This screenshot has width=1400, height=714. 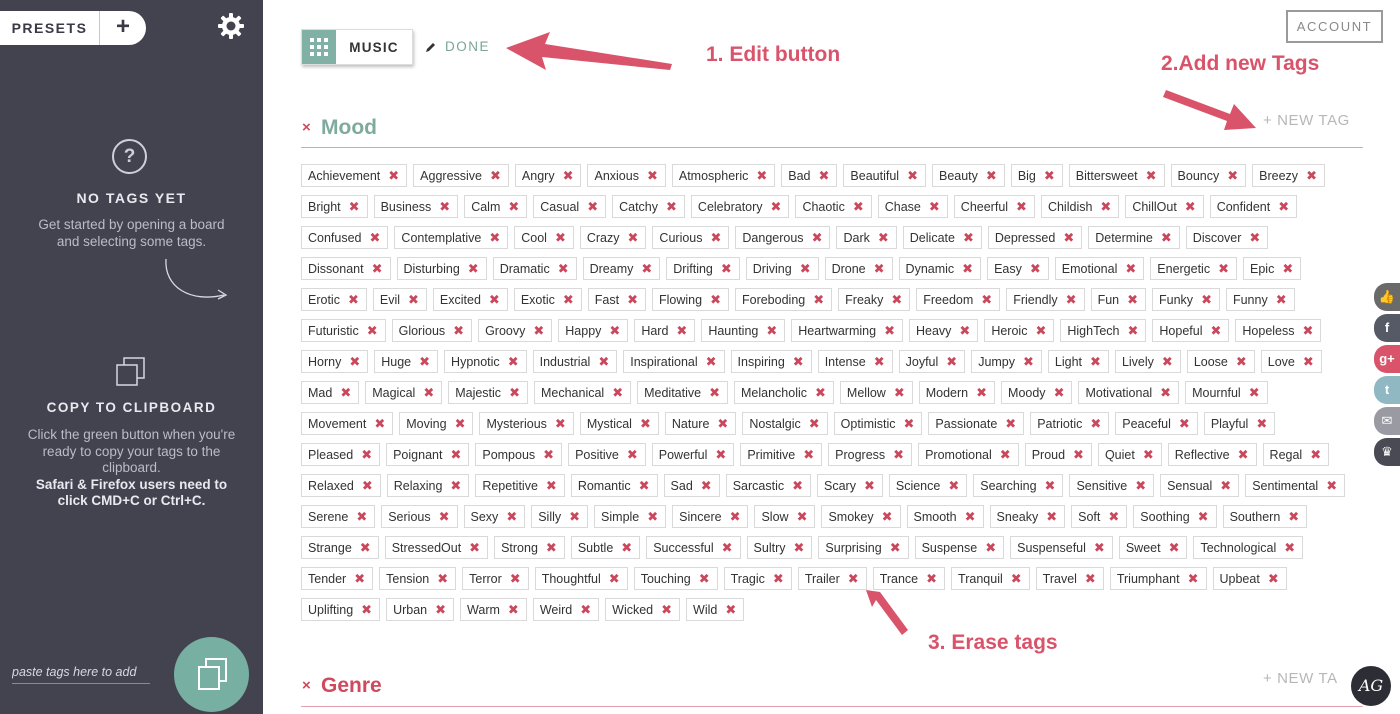 What do you see at coordinates (341, 454) in the screenshot?
I see `tag-chip: Pleased ✖` at bounding box center [341, 454].